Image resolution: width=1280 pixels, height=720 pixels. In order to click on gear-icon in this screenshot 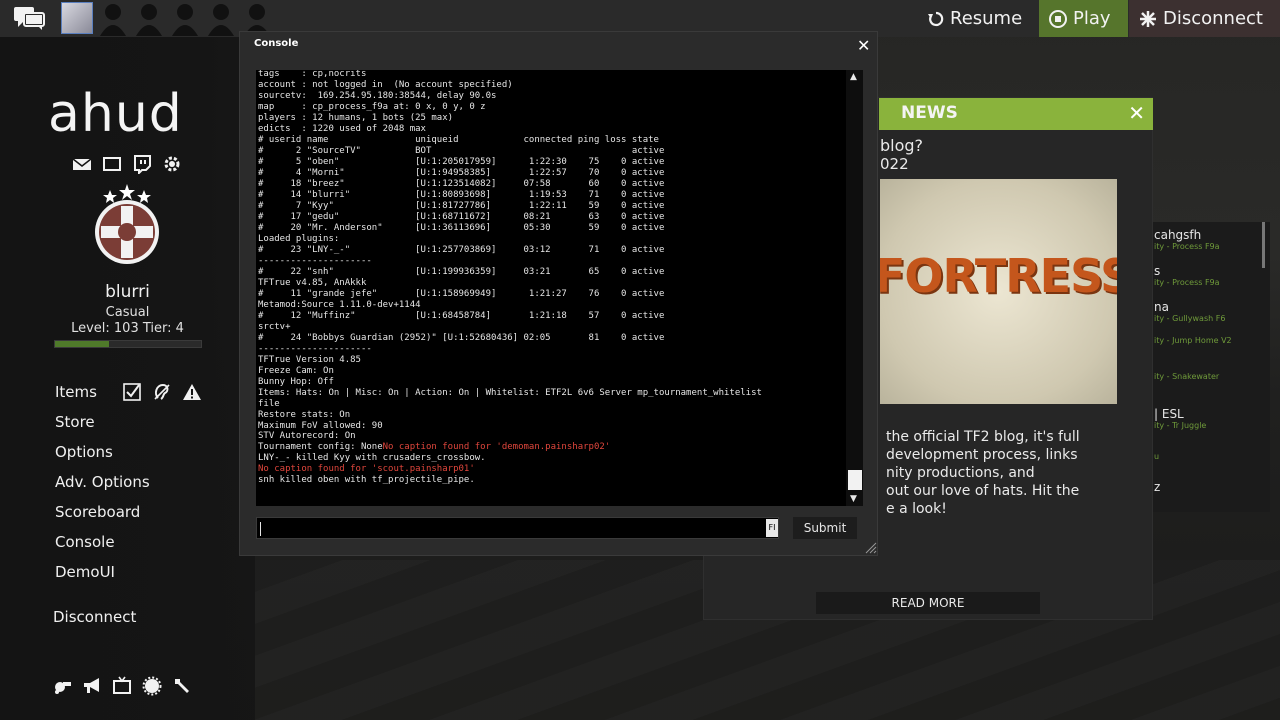, I will do `click(152, 686)`.